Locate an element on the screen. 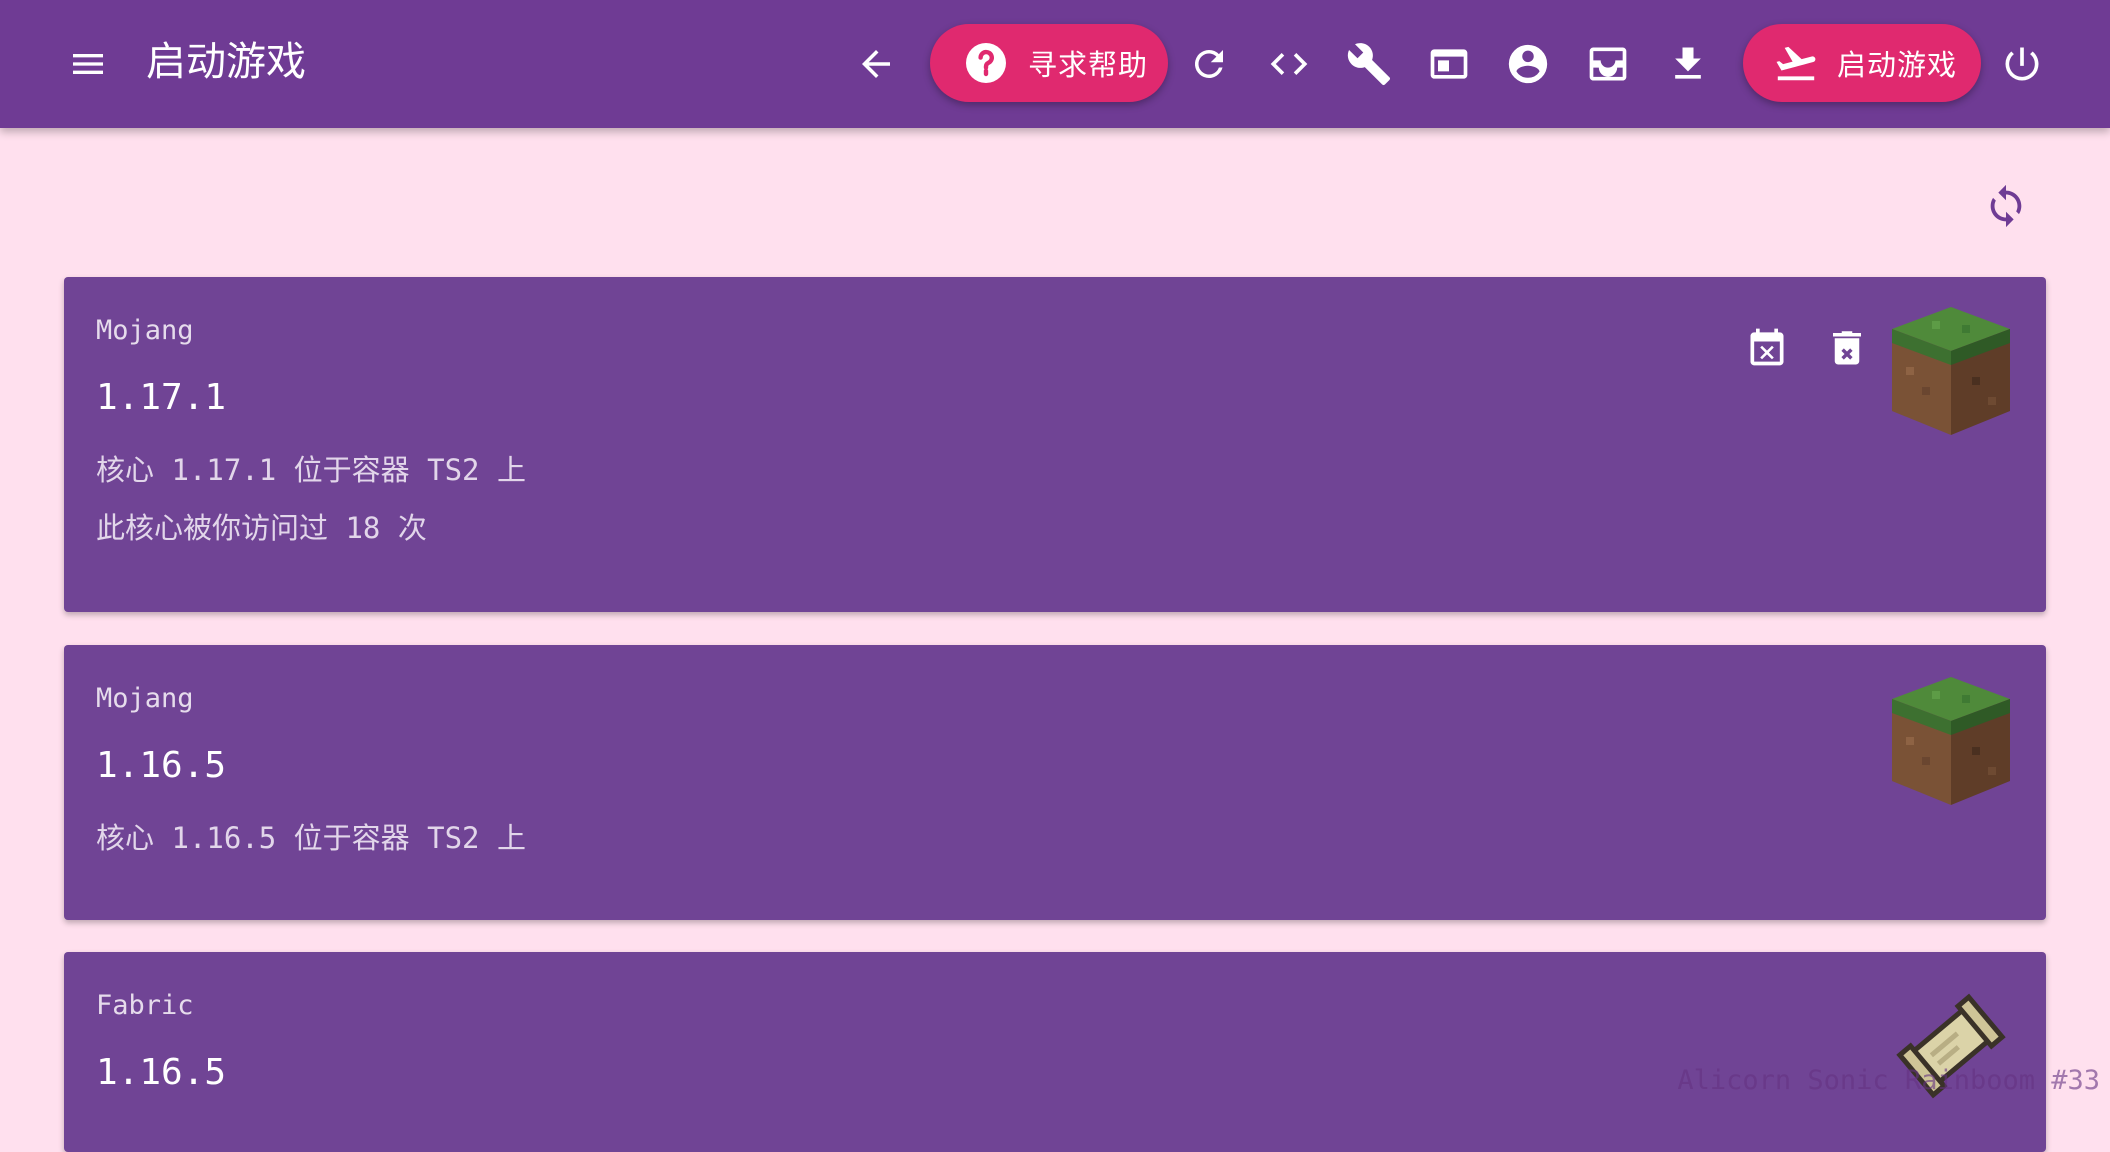  account-button is located at coordinates (1528, 64).